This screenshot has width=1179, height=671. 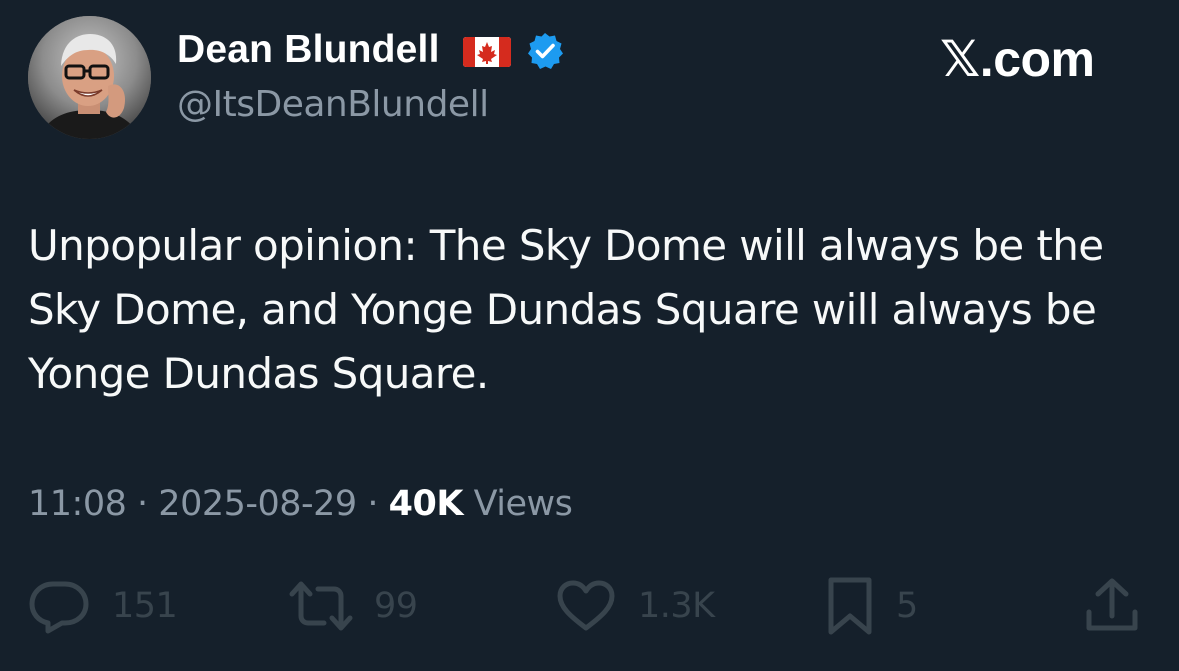 I want to click on views-count: 40K, so click(x=426, y=504).